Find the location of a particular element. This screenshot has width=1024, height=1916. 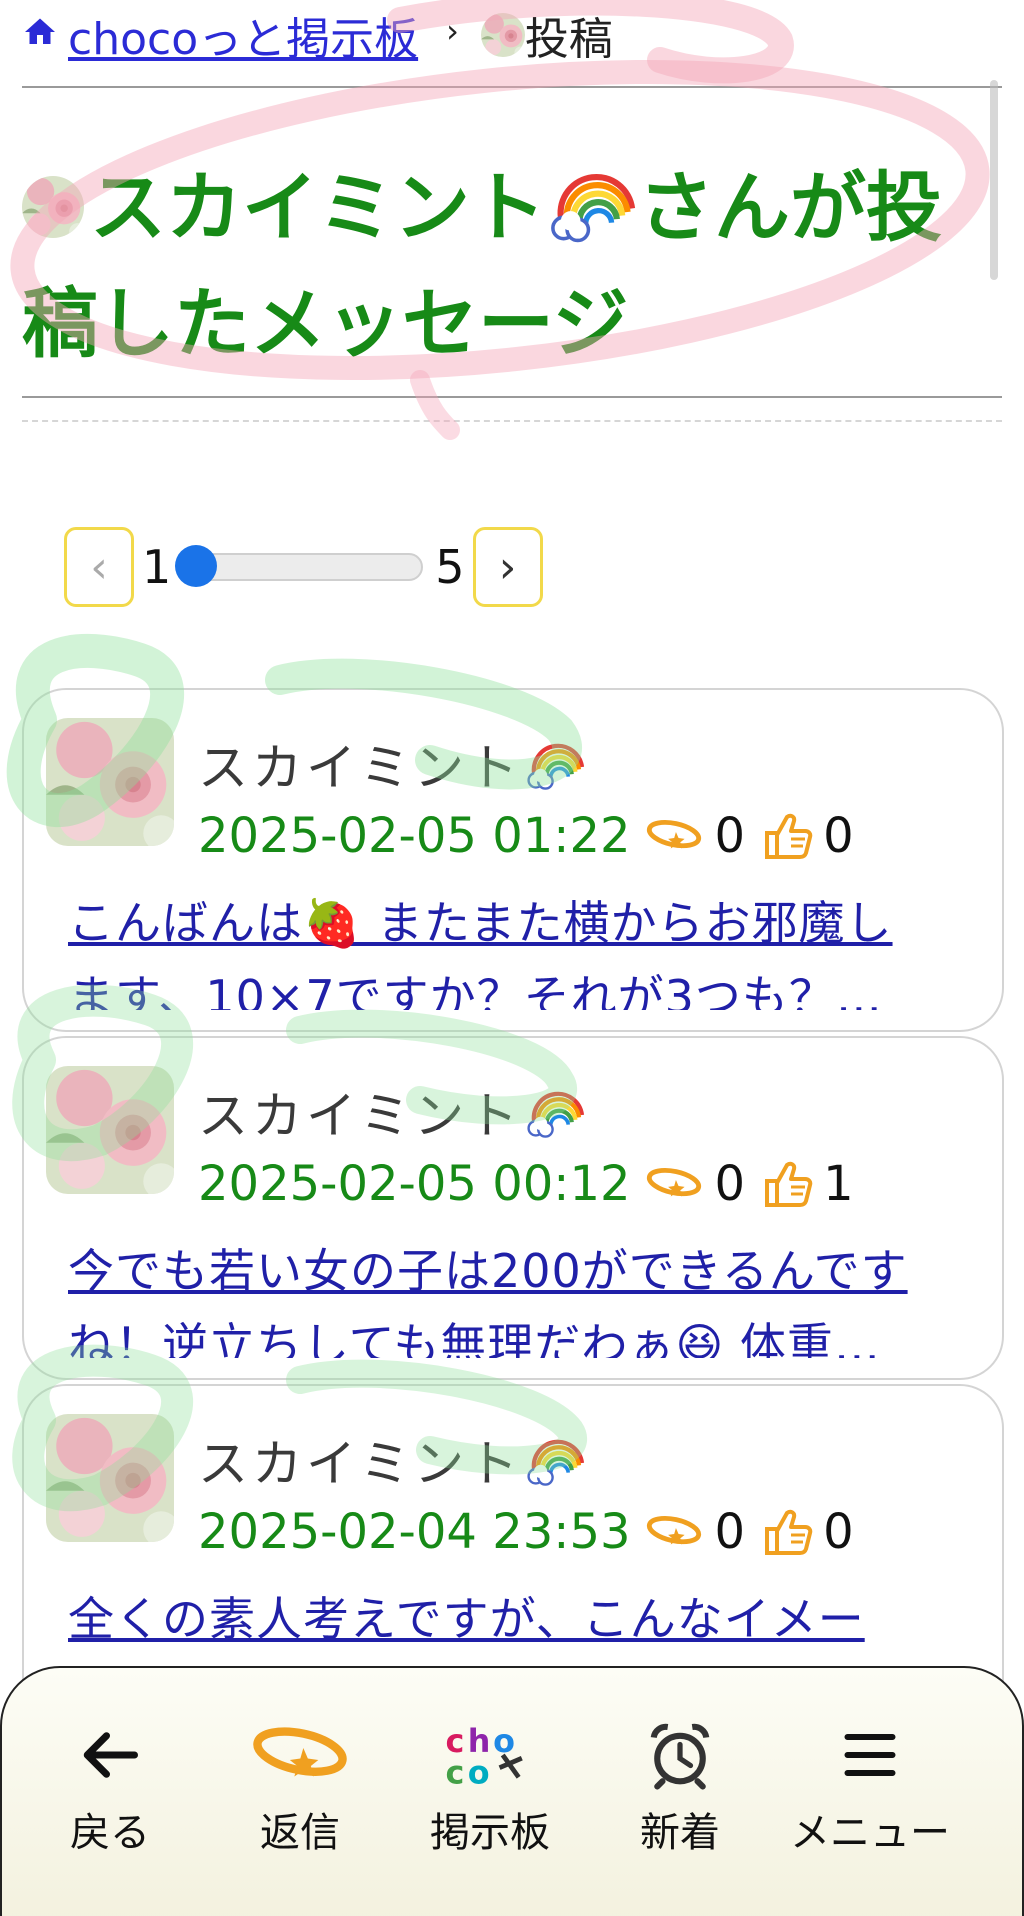

post-body-line: 全くの素人考えですが、こんなイメー is located at coordinates (466, 1619).